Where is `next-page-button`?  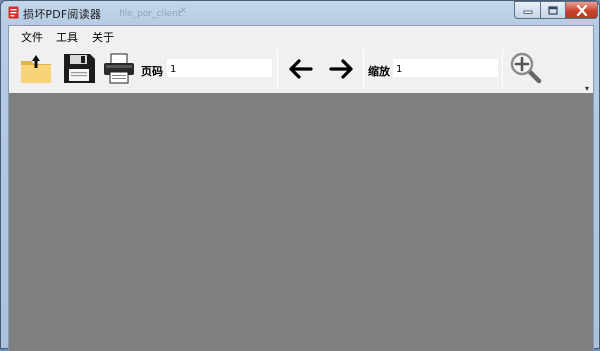
next-page-button is located at coordinates (341, 68).